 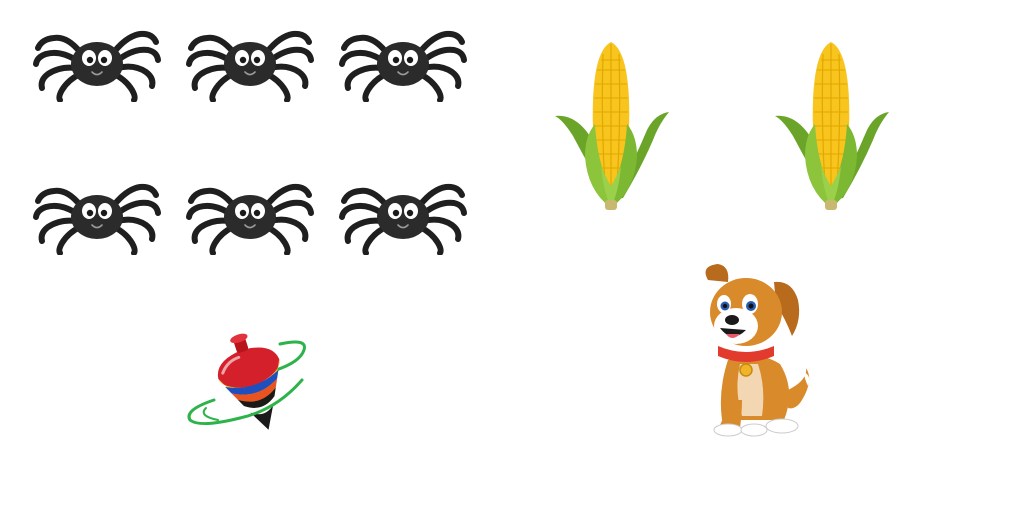 I want to click on puppy-icon, so click(x=753, y=349).